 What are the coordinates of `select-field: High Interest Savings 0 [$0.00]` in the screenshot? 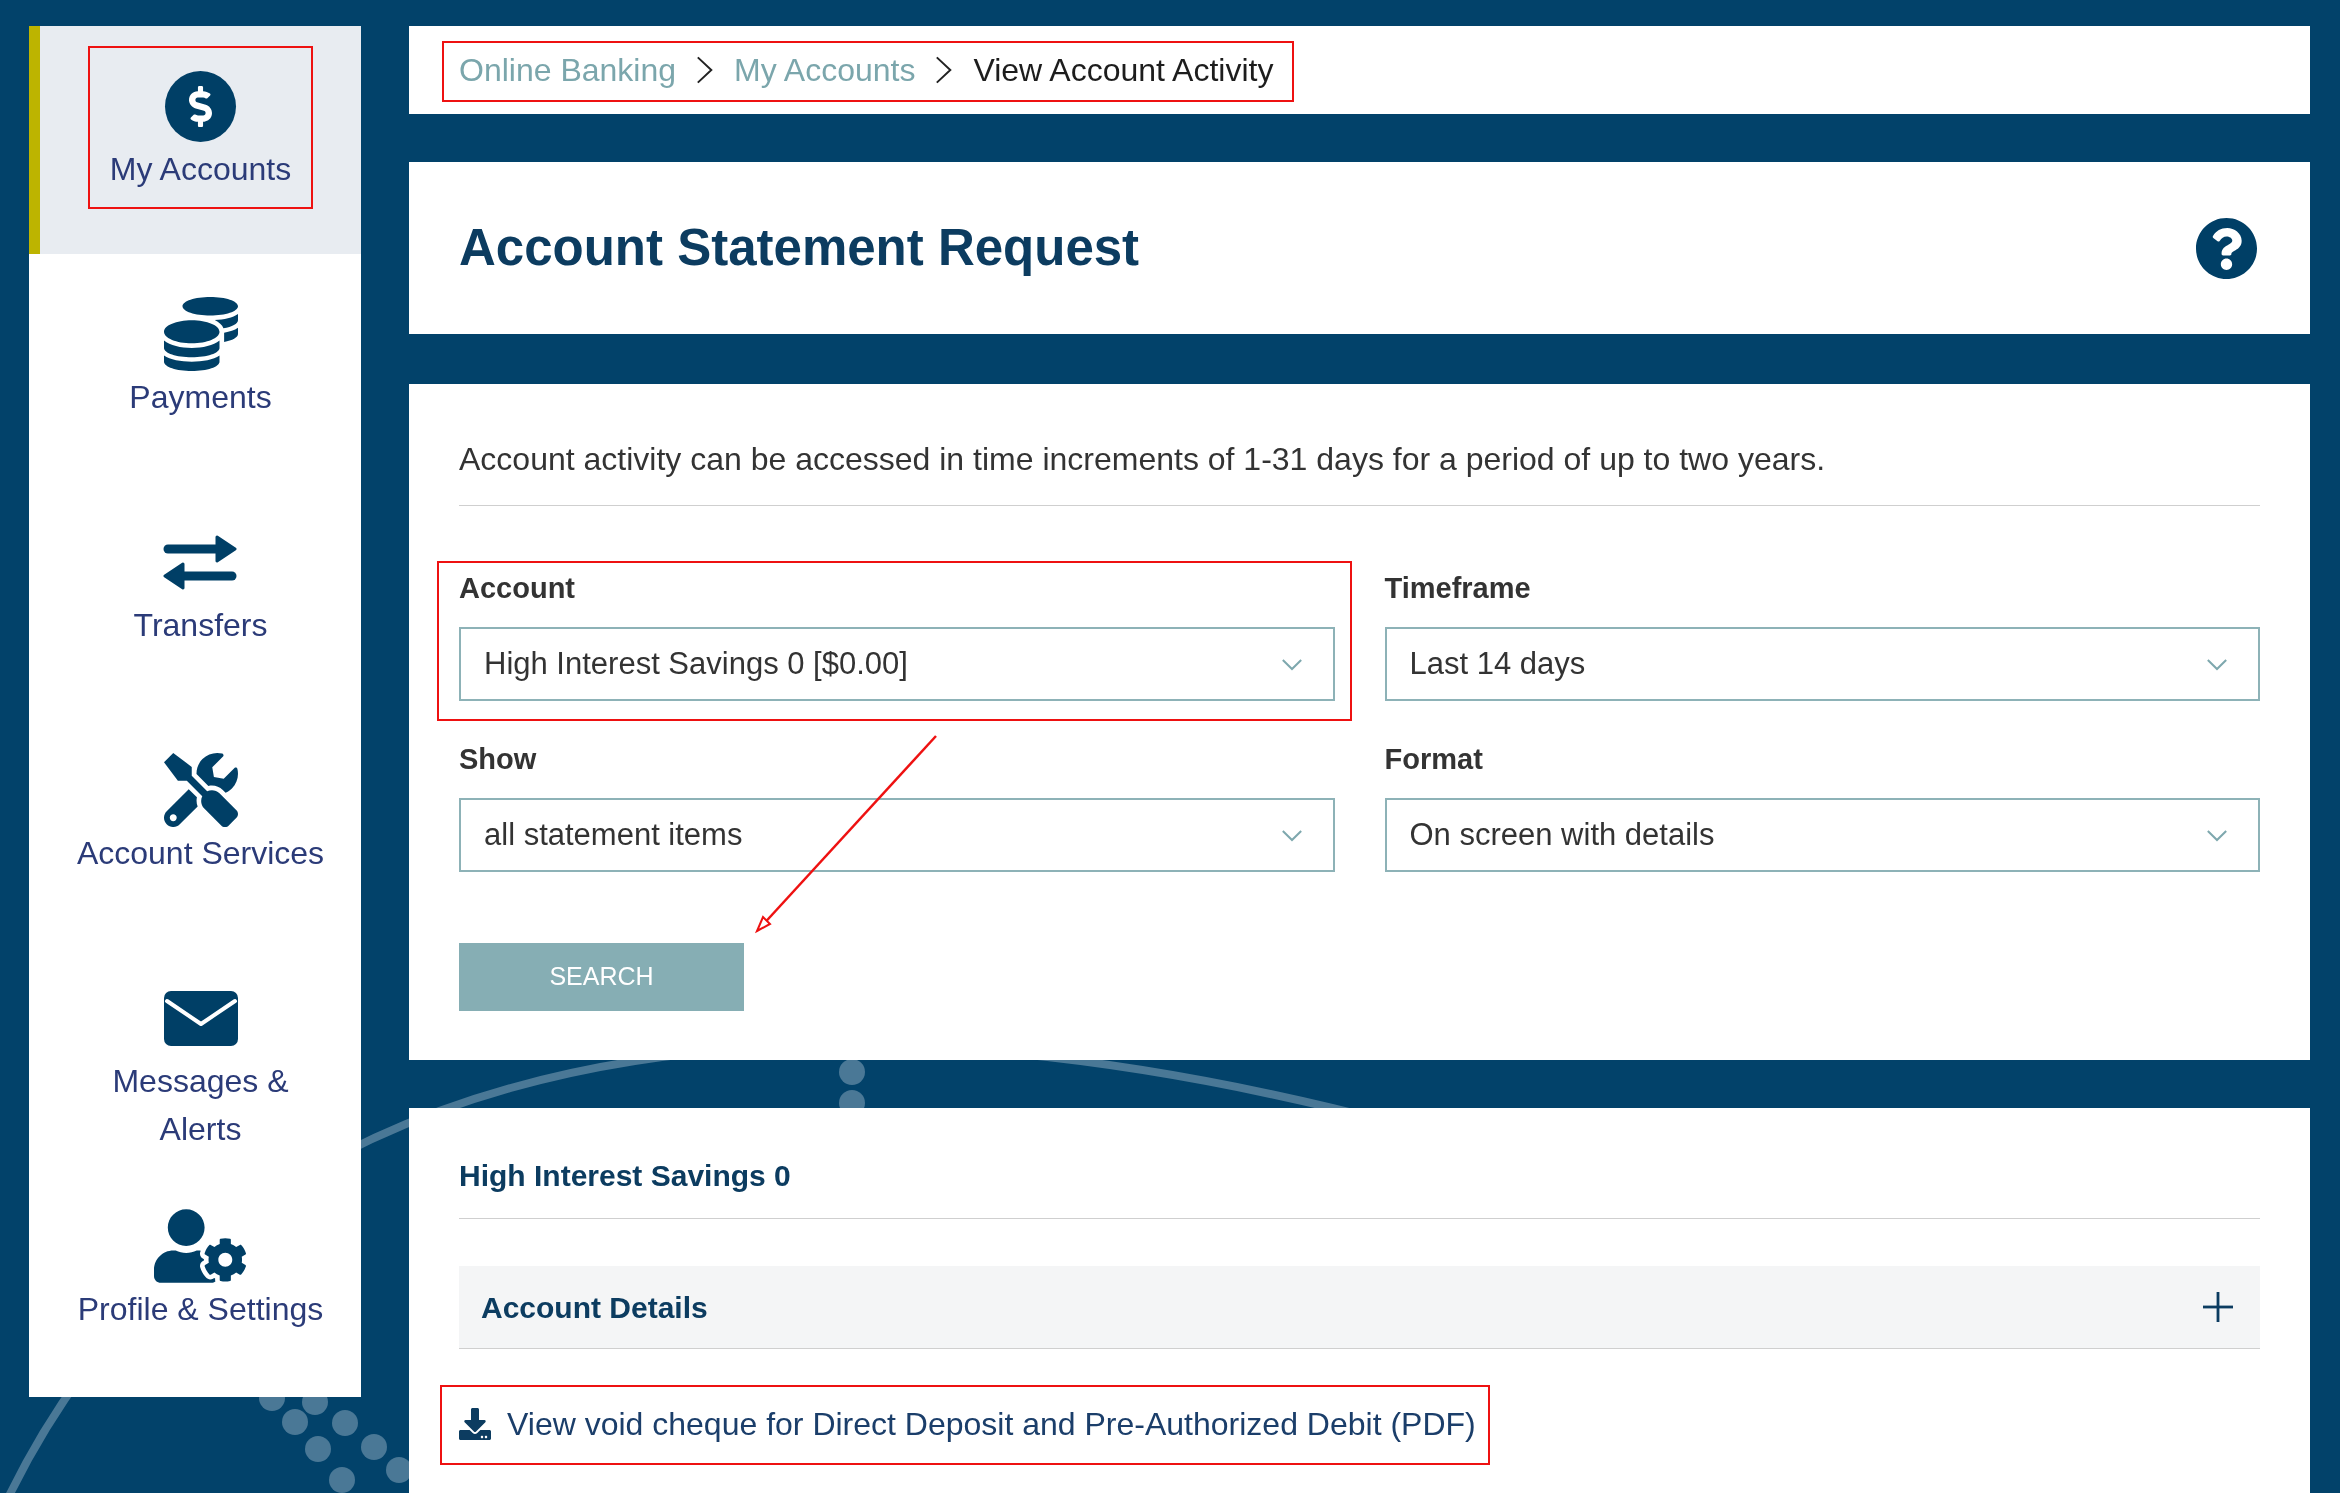 It's located at (897, 664).